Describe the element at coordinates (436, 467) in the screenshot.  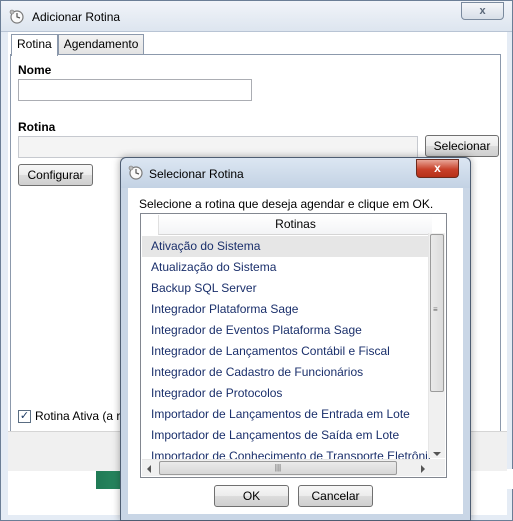
I see `scroll-corner` at that location.